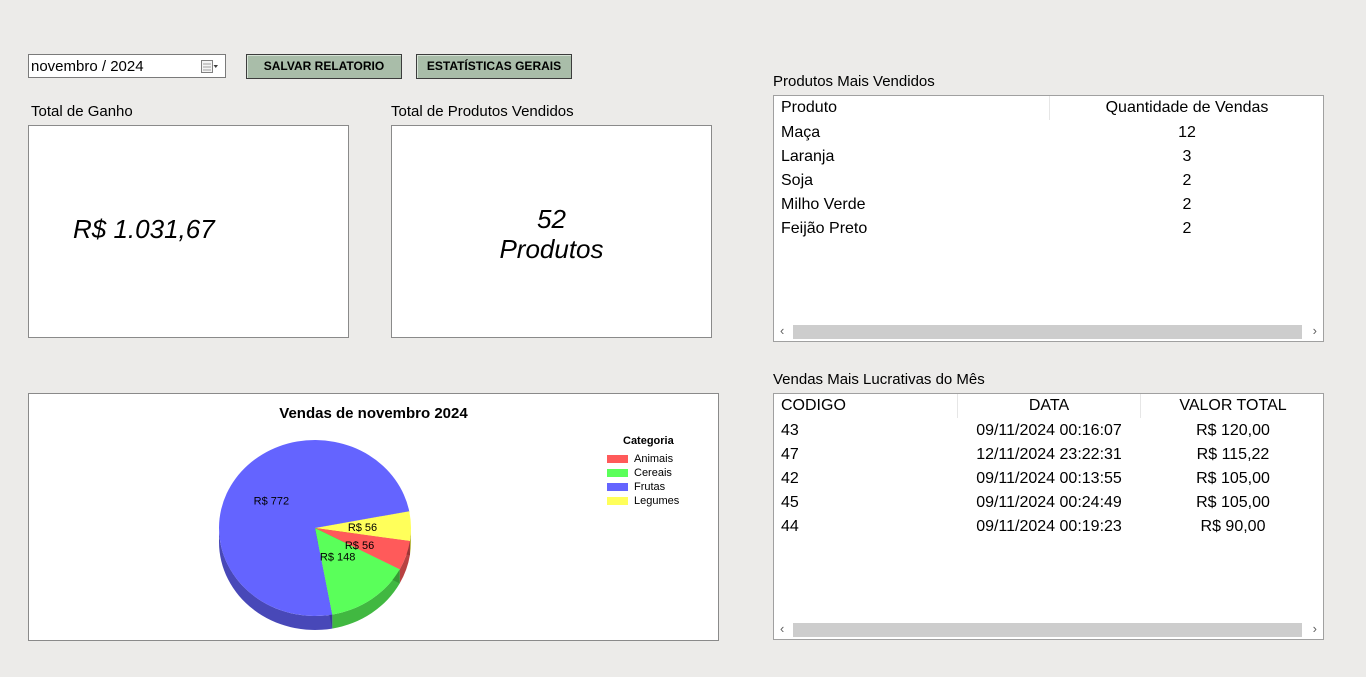 This screenshot has width=1366, height=677. What do you see at coordinates (648, 441) in the screenshot?
I see `legend-title: Categoria` at bounding box center [648, 441].